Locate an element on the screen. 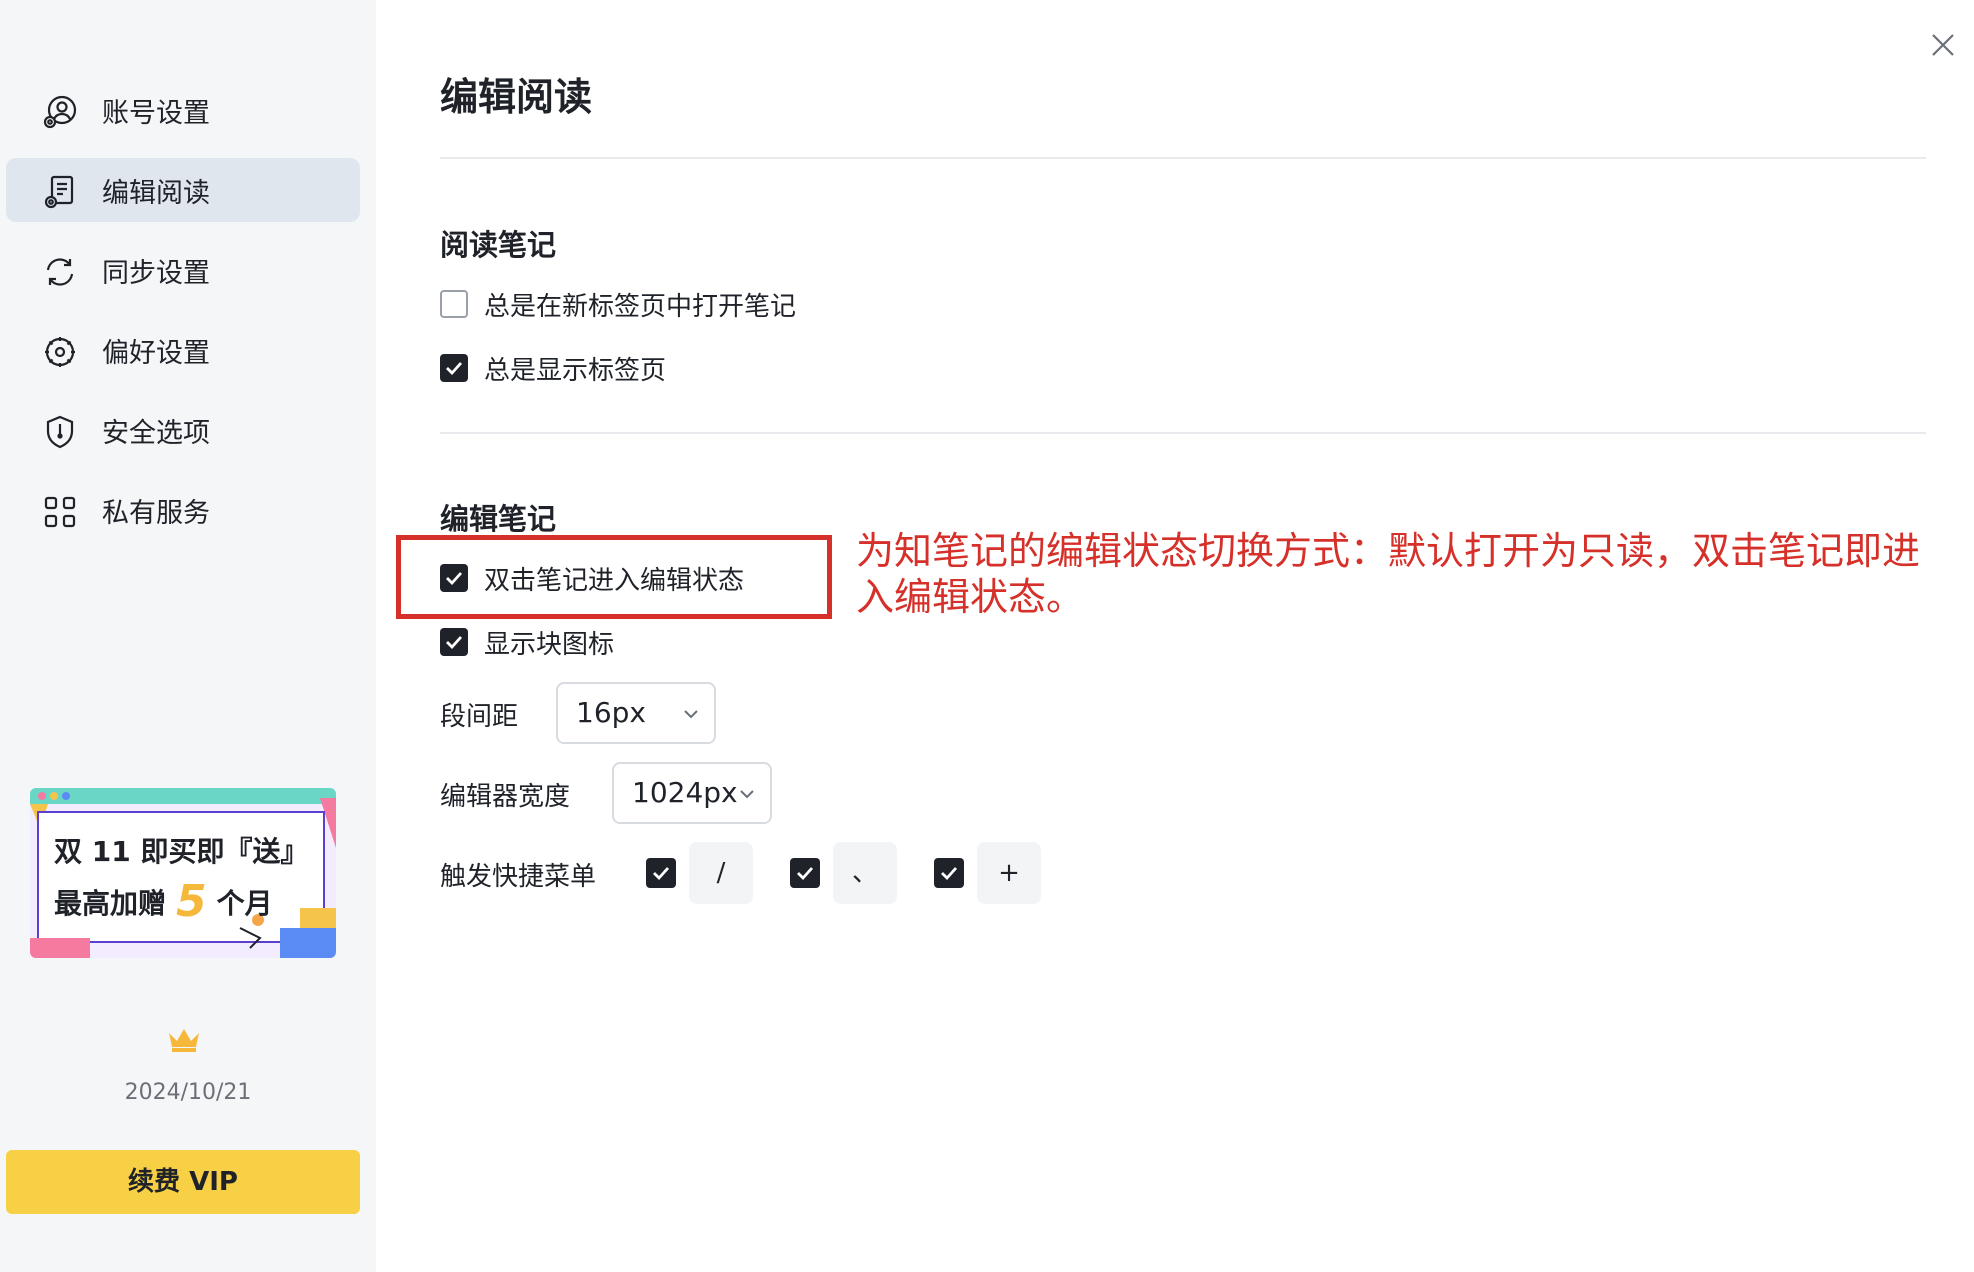  sidebar-item-account-settings: 账号设置 is located at coordinates (183, 110).